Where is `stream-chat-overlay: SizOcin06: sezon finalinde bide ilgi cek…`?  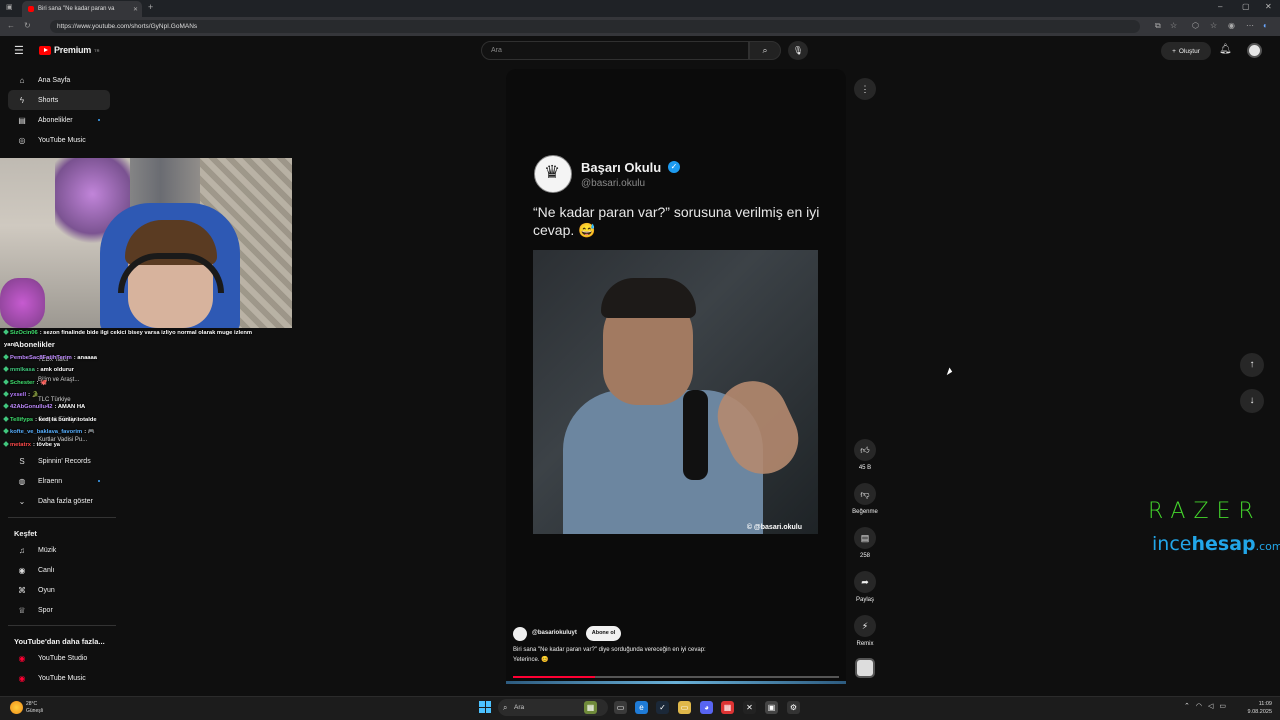 stream-chat-overlay: SizOcin06: sezon finalinde bide ilgi cek… is located at coordinates (145, 389).